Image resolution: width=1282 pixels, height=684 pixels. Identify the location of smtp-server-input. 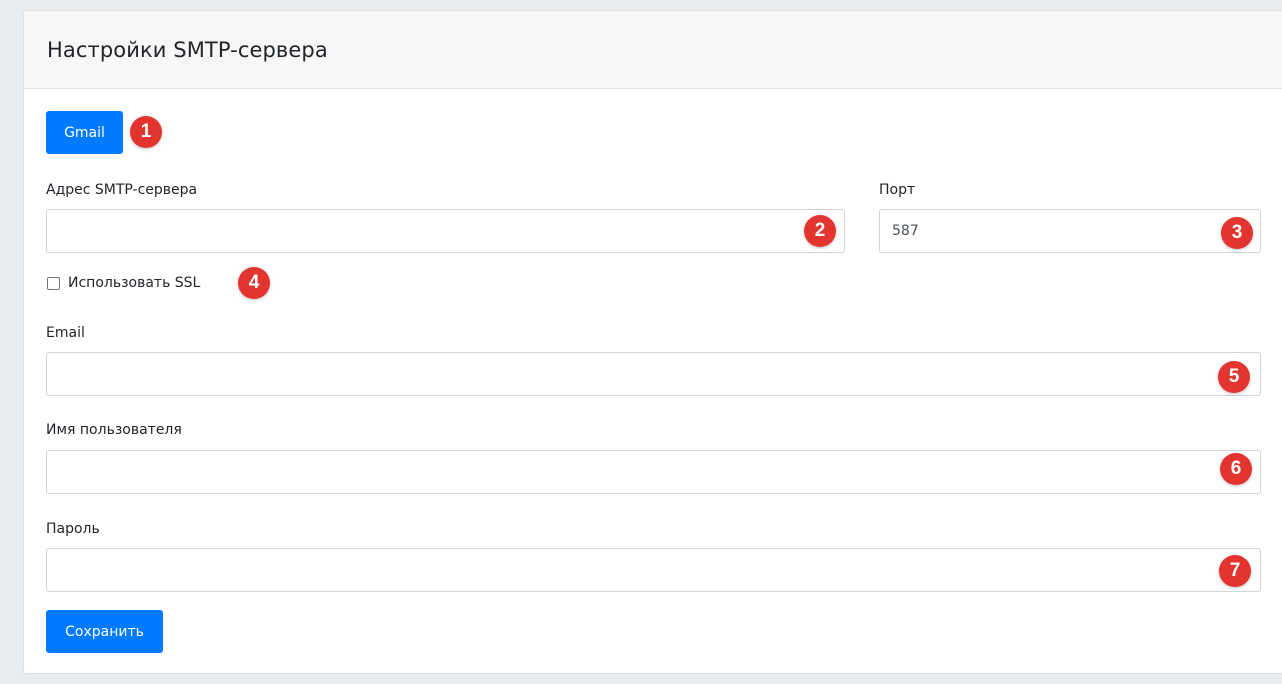
(445, 231).